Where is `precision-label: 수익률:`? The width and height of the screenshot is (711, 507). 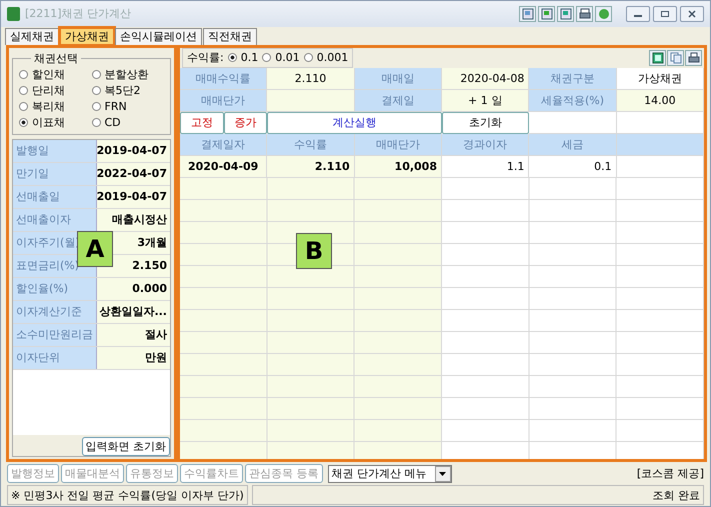 precision-label: 수익률: is located at coordinates (205, 58).